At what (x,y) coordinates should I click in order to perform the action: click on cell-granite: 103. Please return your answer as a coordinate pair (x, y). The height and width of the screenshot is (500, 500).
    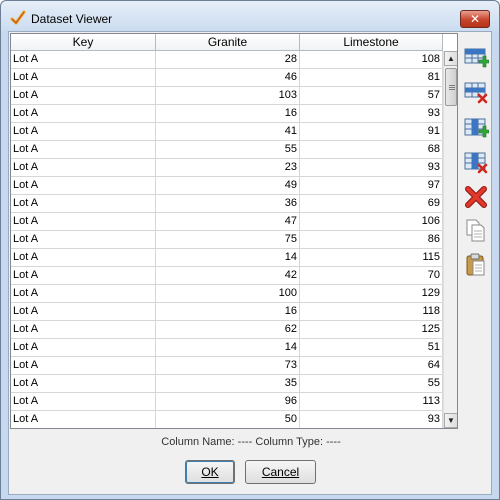
    Looking at the image, I should click on (228, 96).